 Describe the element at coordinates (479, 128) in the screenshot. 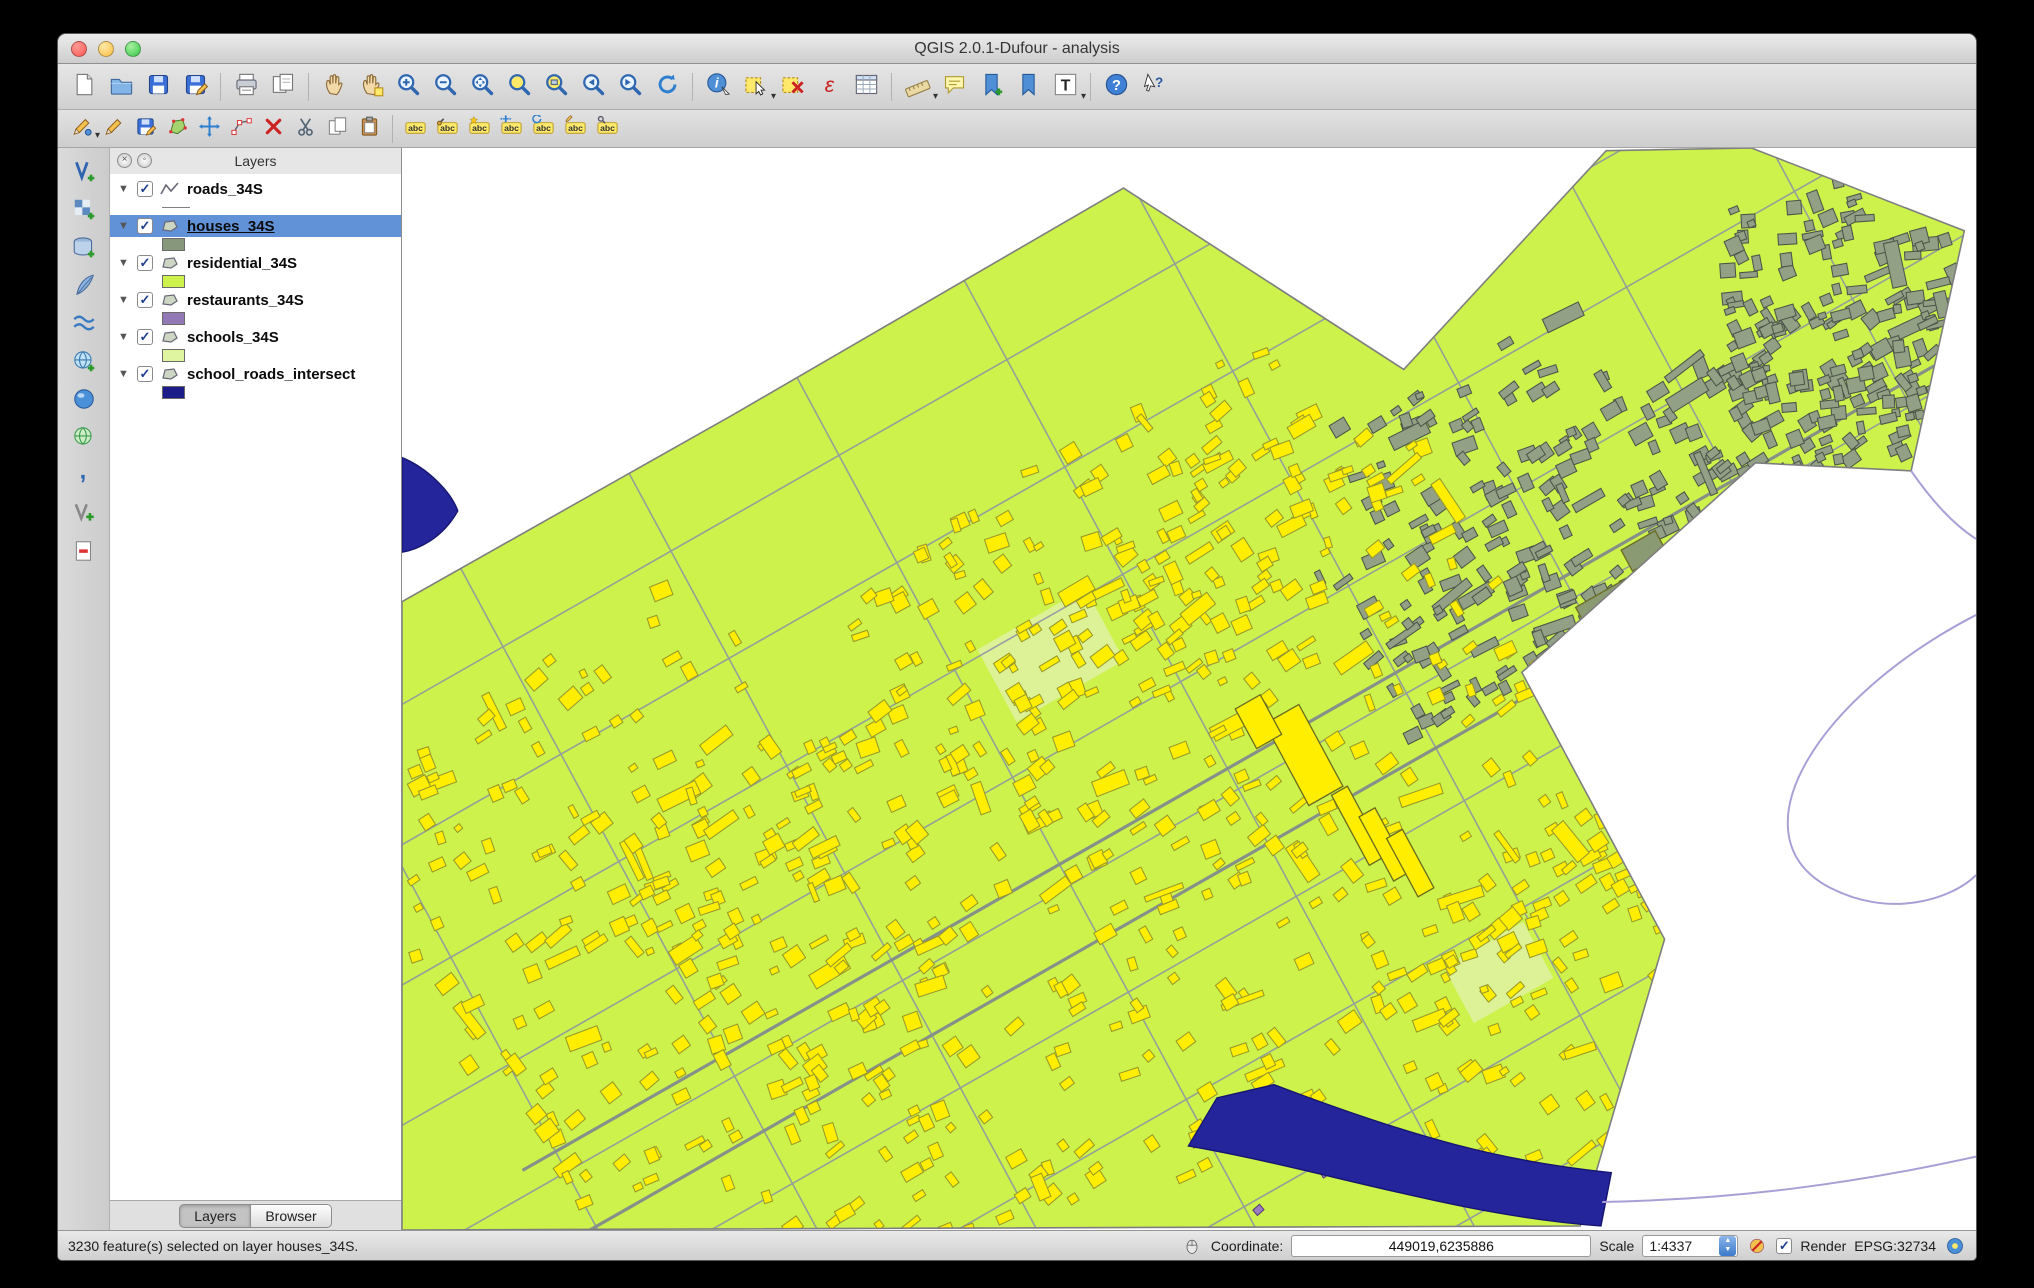

I see `label-highlight-button: abc` at that location.